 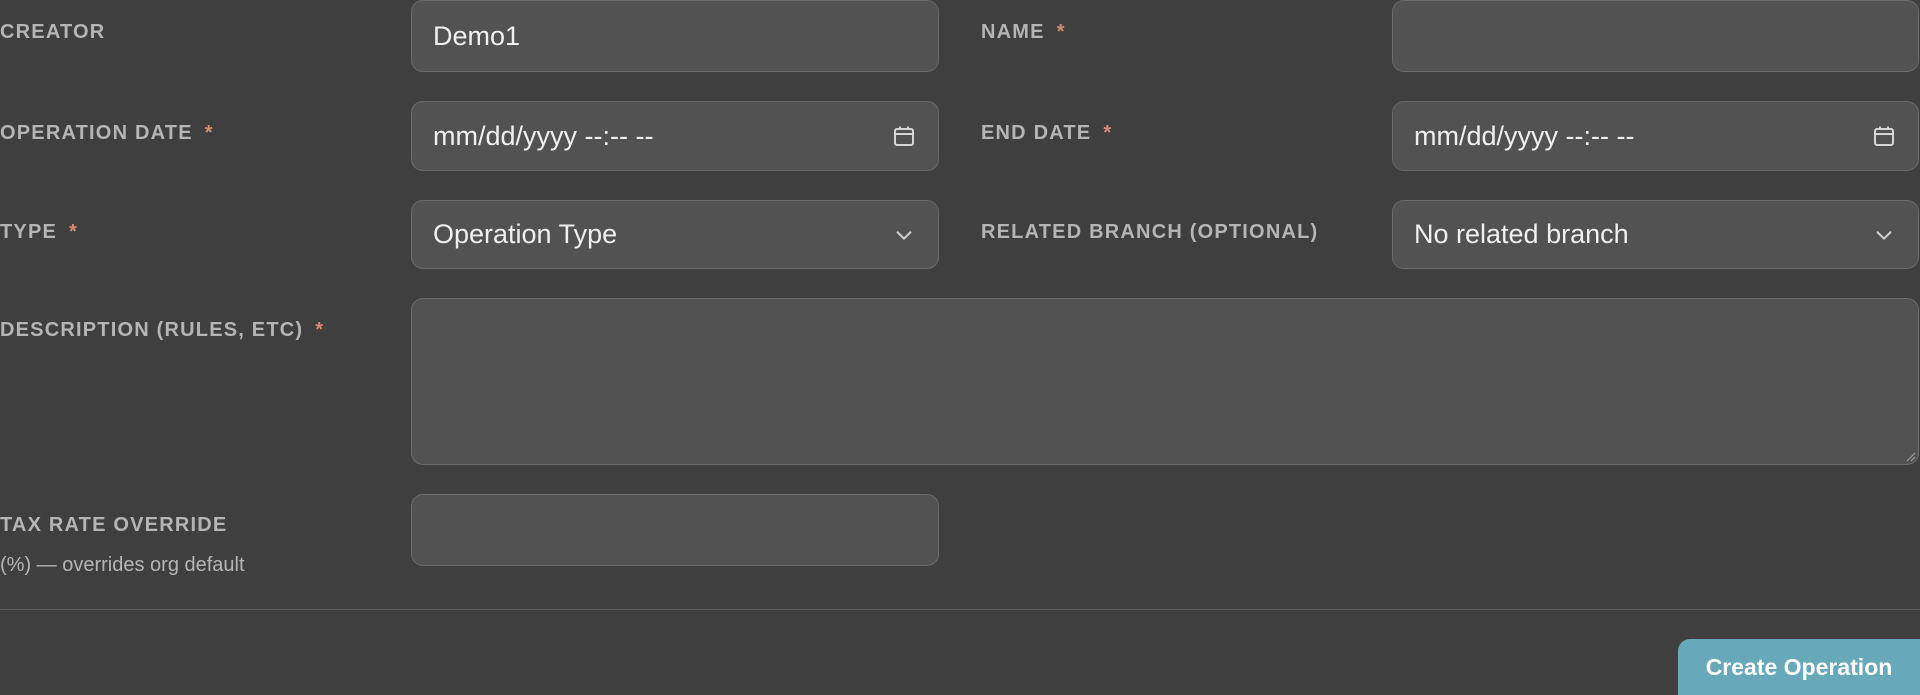 I want to click on name-label: NAME *, so click(x=1023, y=32).